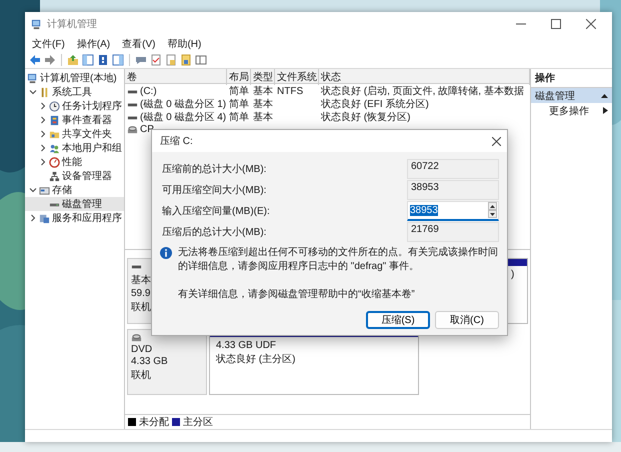 Image resolution: width=621 pixels, height=452 pixels. What do you see at coordinates (215, 169) in the screenshot?
I see `field-label: 压缩前的总计大小(MB):` at bounding box center [215, 169].